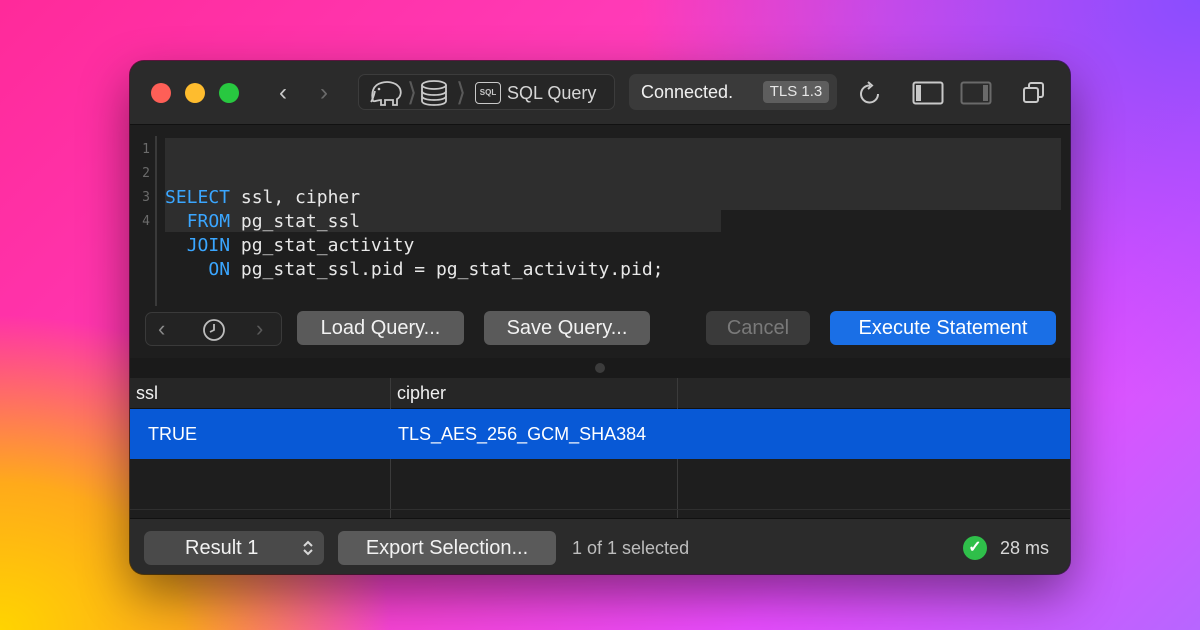 The width and height of the screenshot is (1200, 630). Describe the element at coordinates (687, 92) in the screenshot. I see `connection-status-text: Connected.` at that location.